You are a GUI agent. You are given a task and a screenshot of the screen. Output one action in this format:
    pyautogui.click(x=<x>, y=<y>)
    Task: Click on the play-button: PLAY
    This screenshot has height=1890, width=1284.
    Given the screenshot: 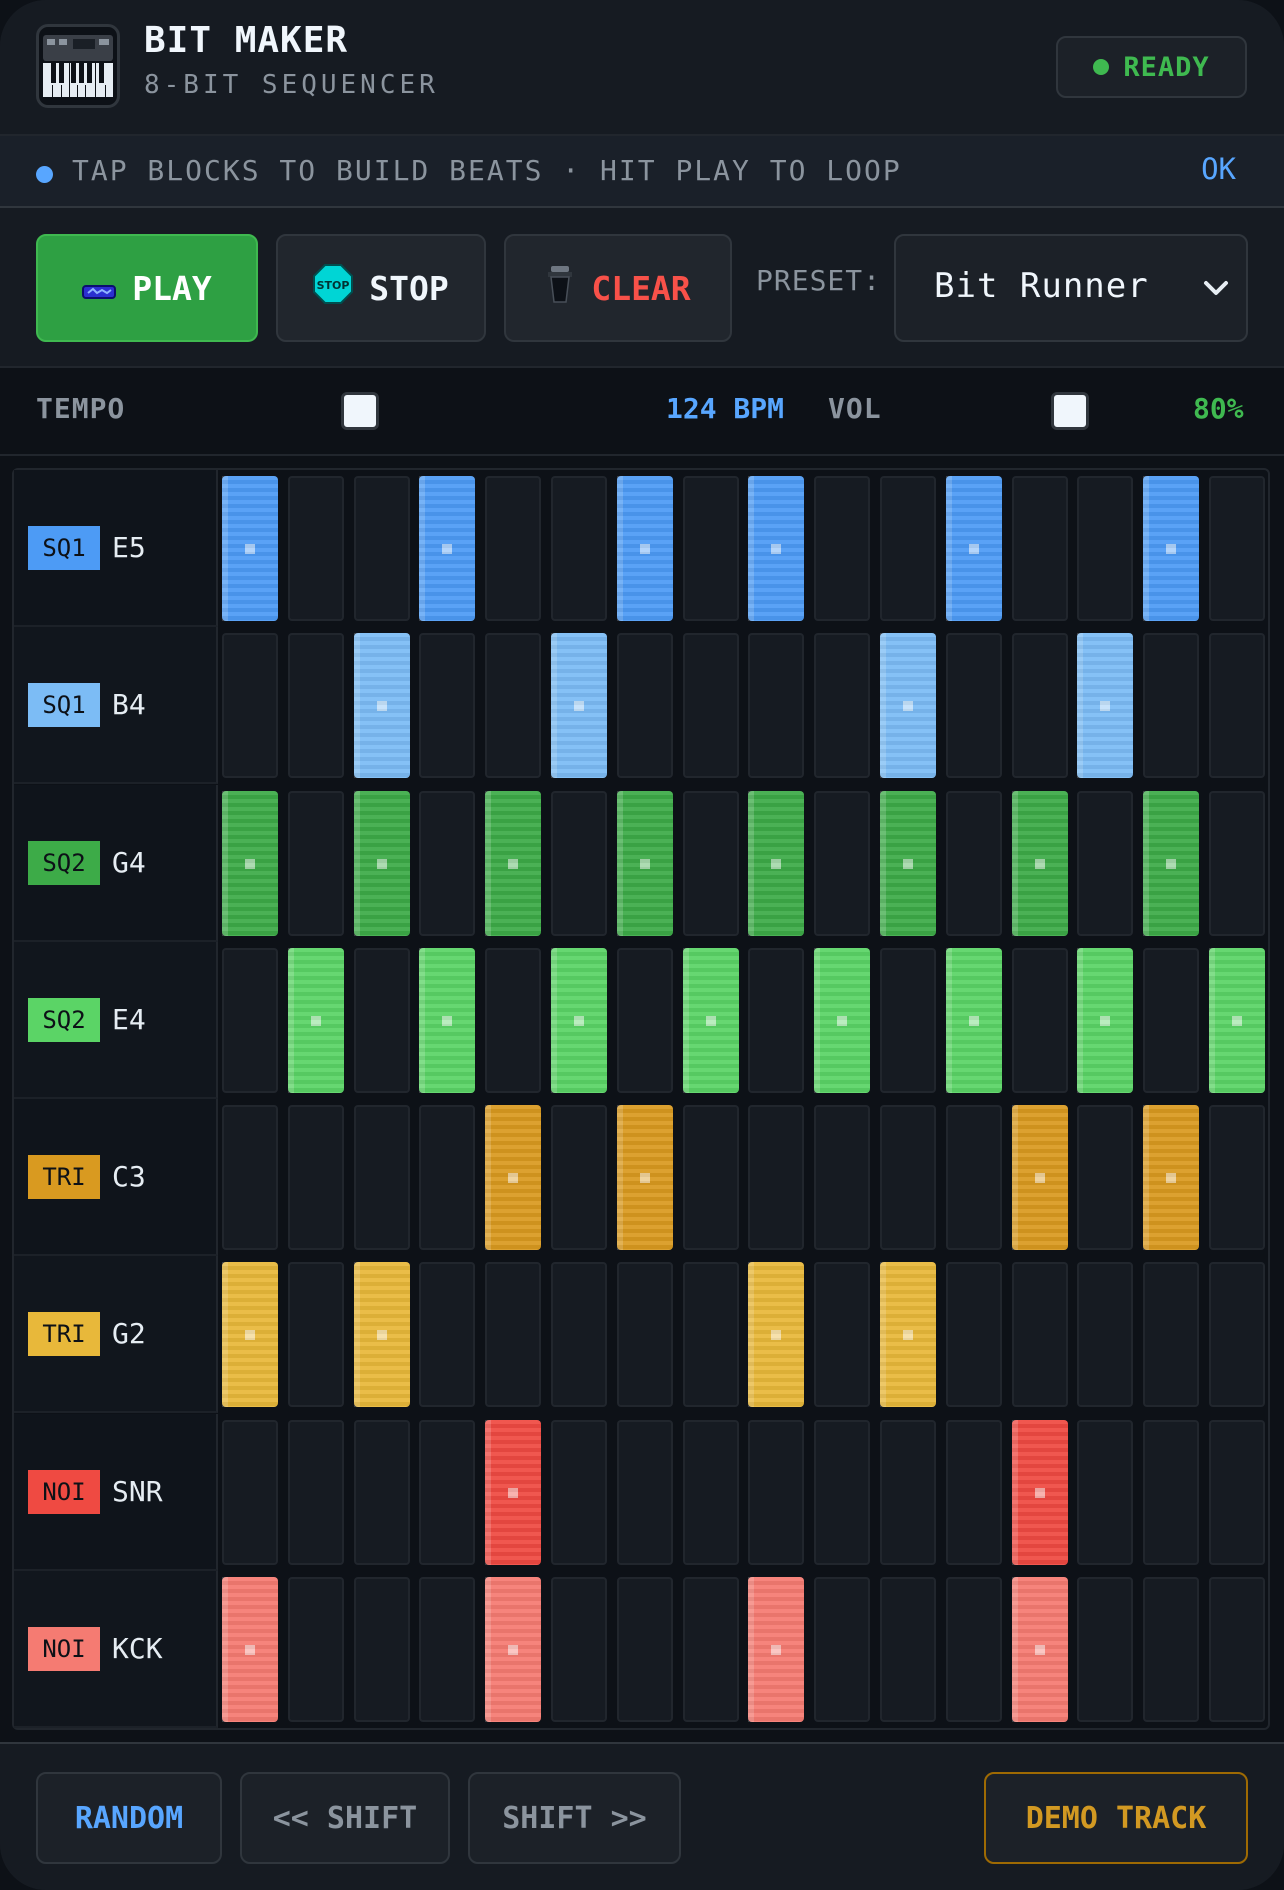 What is the action you would take?
    pyautogui.click(x=147, y=288)
    